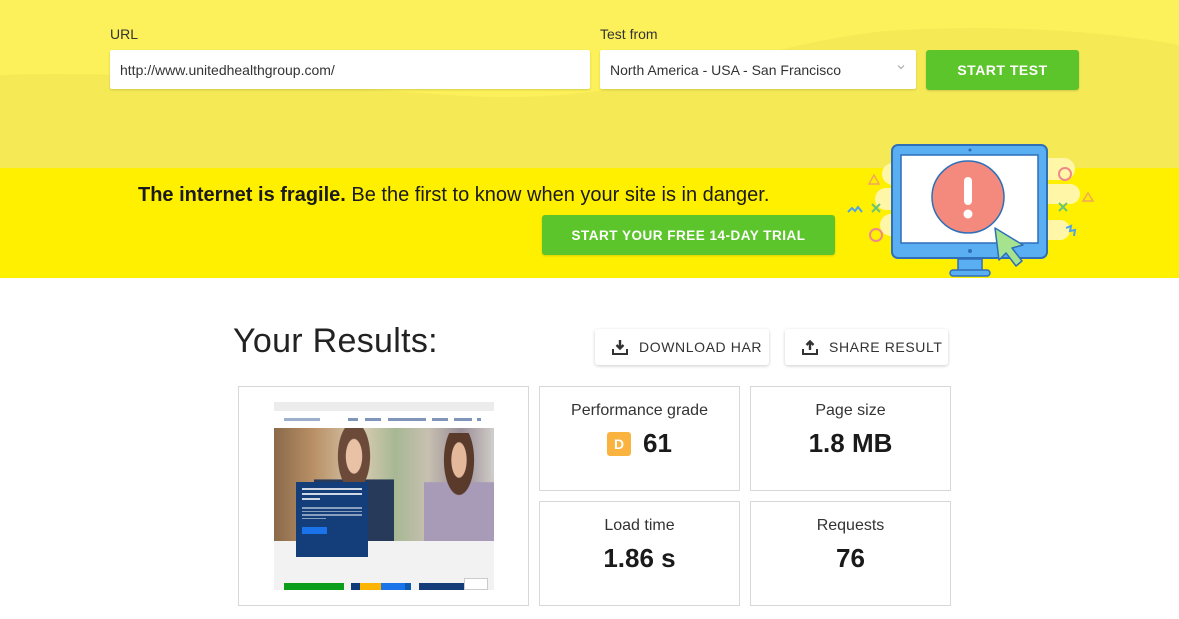  I want to click on download-har-label: DOWNLOAD HAR, so click(701, 347).